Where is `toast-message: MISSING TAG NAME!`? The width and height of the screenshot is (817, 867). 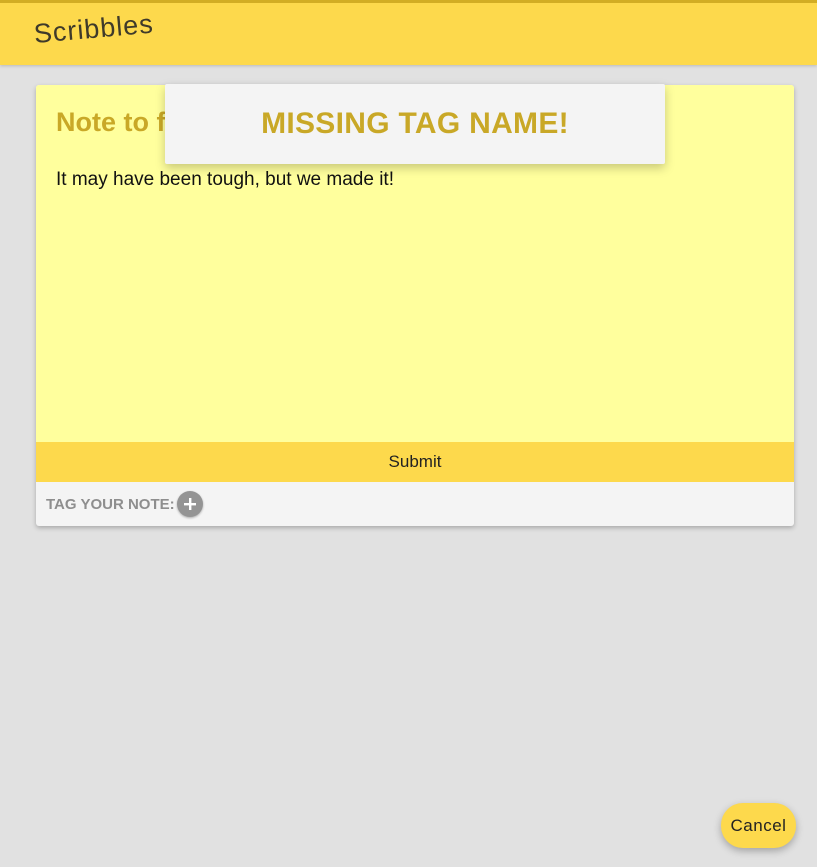 toast-message: MISSING TAG NAME! is located at coordinates (415, 123).